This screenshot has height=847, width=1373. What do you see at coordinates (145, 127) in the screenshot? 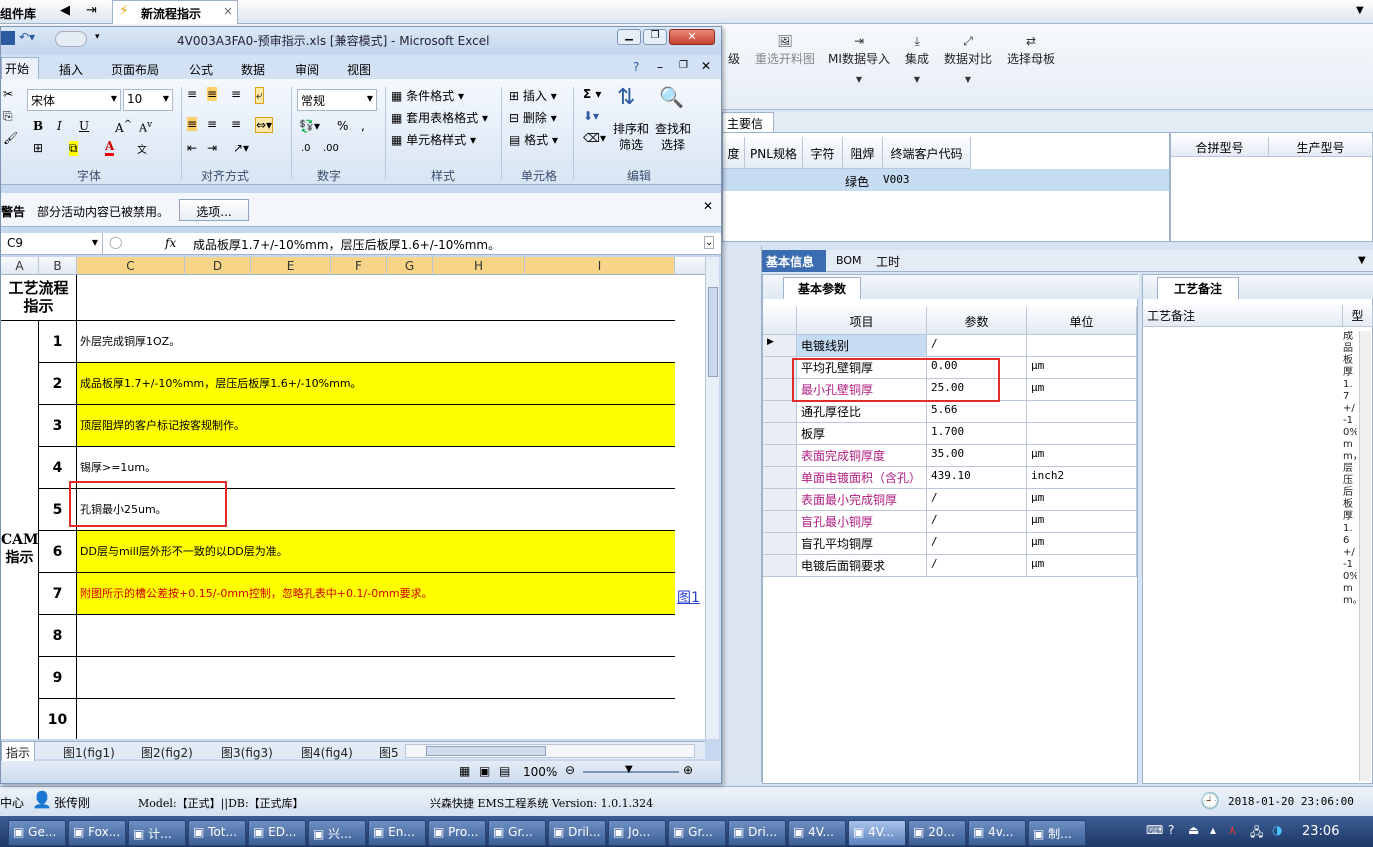
I see `shrink-font-button: Av` at bounding box center [145, 127].